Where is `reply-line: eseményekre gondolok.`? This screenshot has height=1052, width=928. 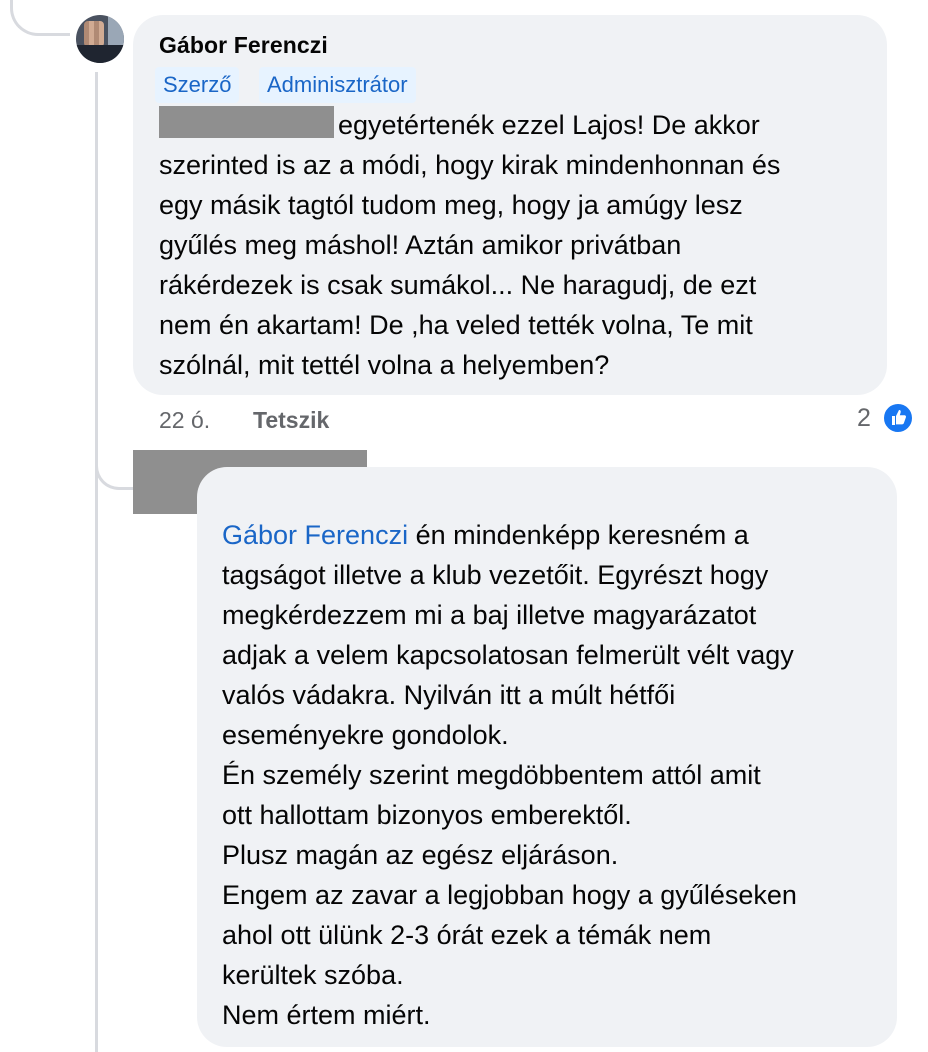 reply-line: eseményekre gondolok. is located at coordinates (365, 735).